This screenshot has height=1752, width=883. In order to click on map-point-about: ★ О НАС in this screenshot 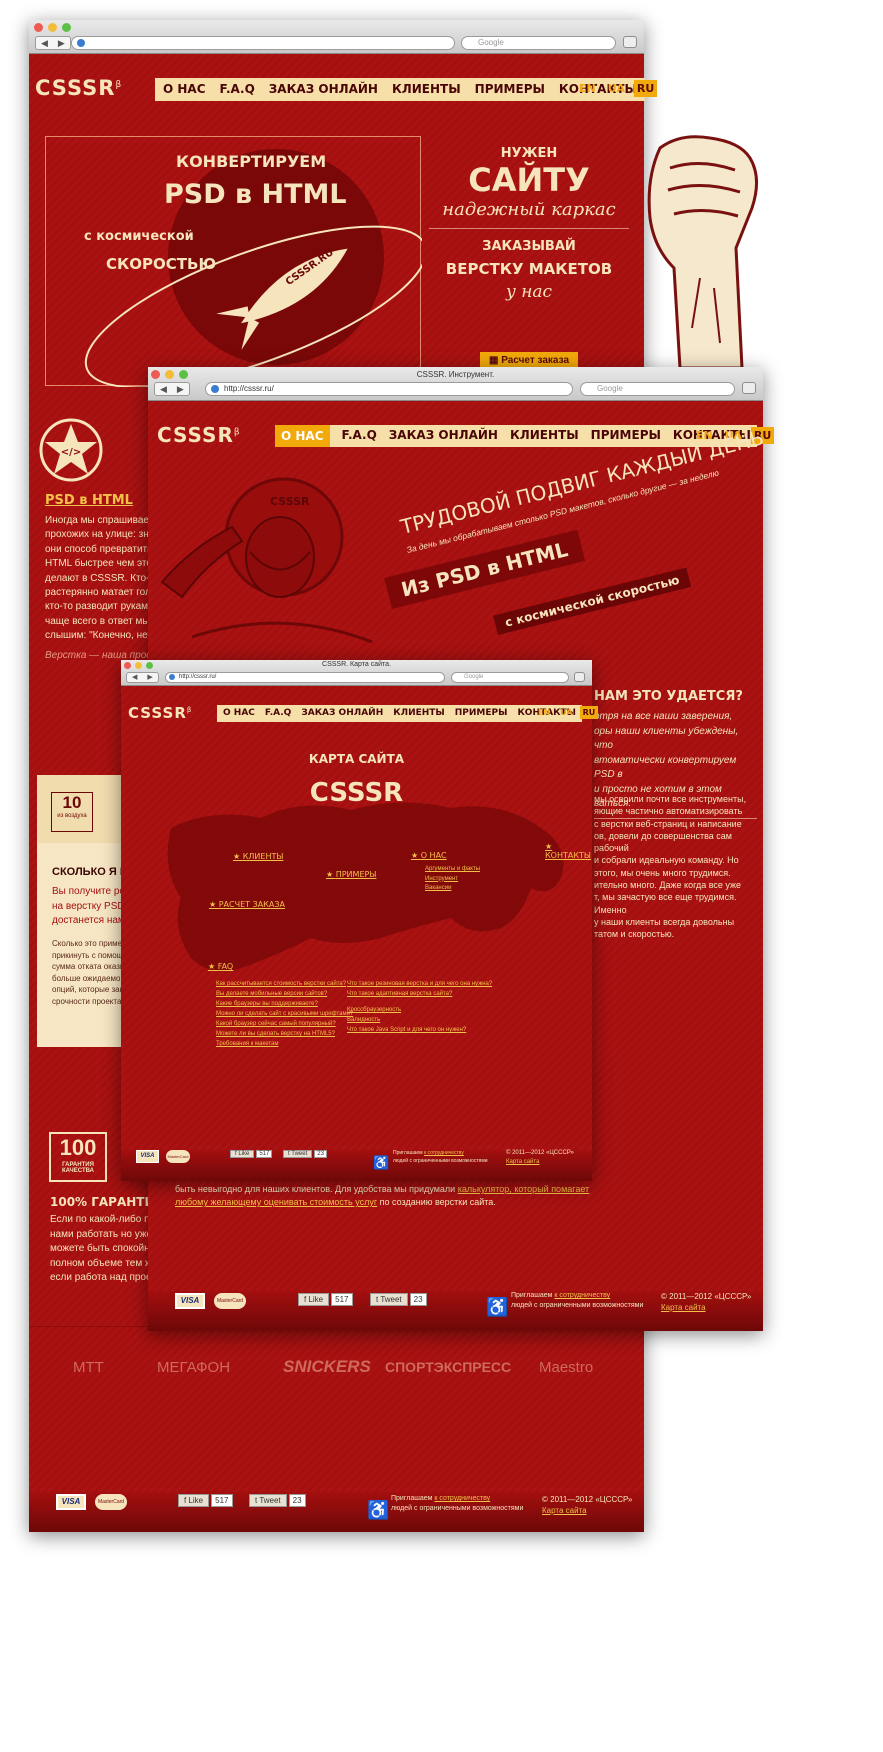, I will do `click(429, 855)`.